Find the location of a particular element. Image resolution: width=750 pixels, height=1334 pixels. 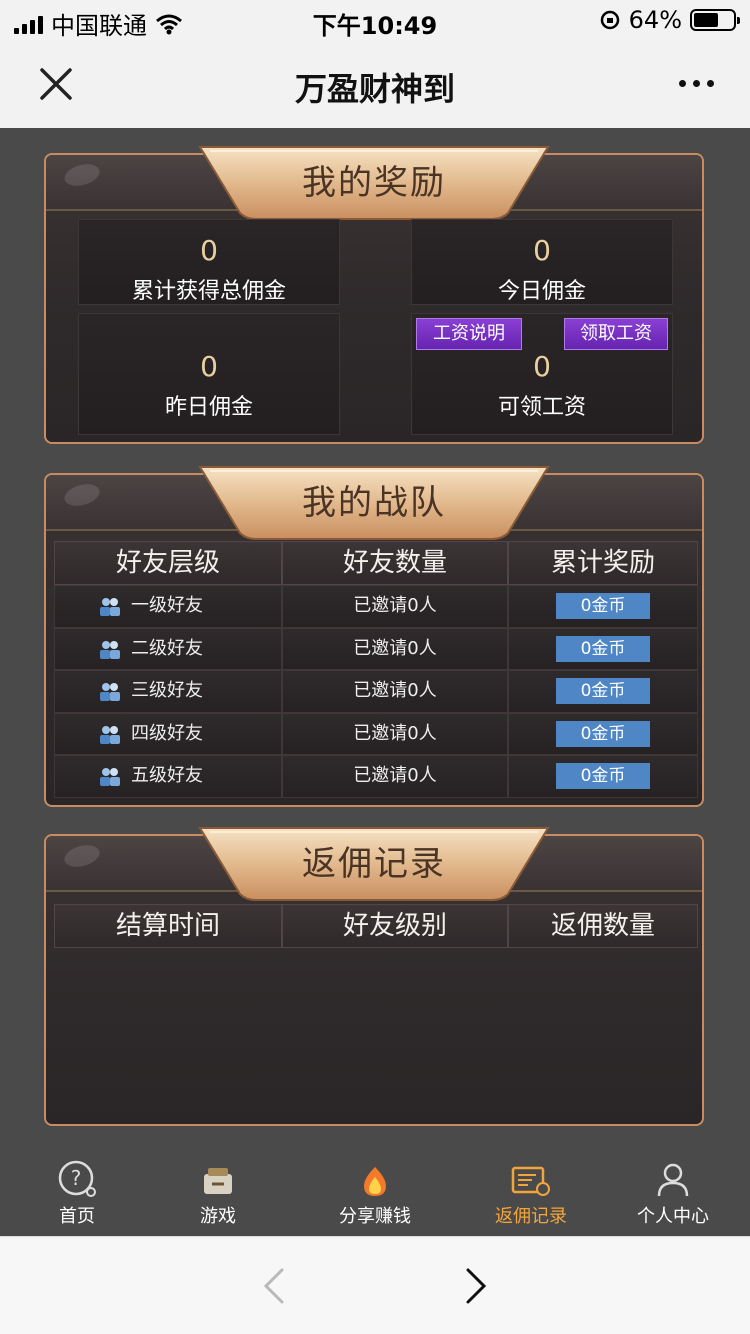

friend-level-cell: 三级好友 is located at coordinates (168, 691).